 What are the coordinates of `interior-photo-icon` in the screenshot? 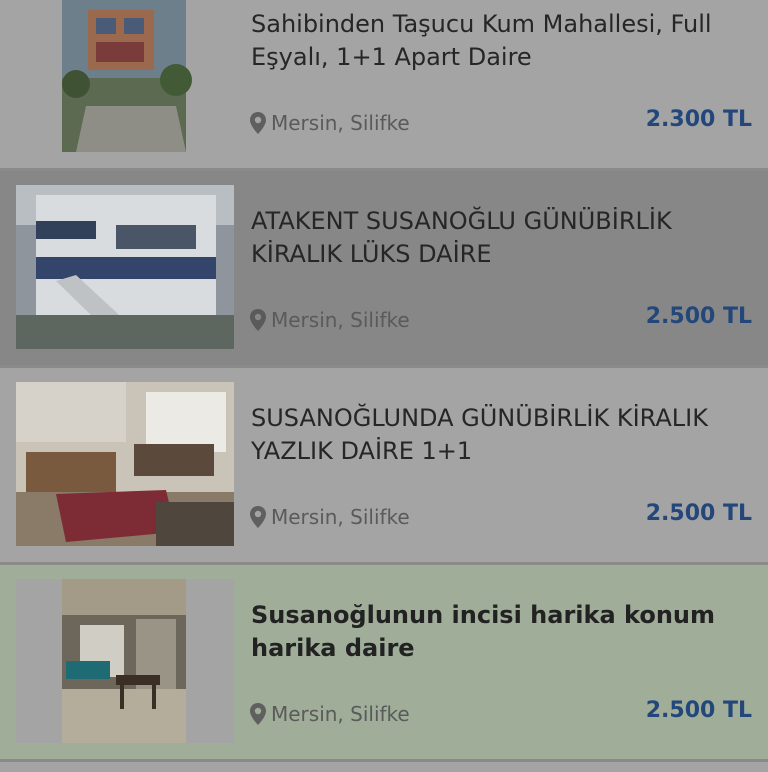 It's located at (125, 661).